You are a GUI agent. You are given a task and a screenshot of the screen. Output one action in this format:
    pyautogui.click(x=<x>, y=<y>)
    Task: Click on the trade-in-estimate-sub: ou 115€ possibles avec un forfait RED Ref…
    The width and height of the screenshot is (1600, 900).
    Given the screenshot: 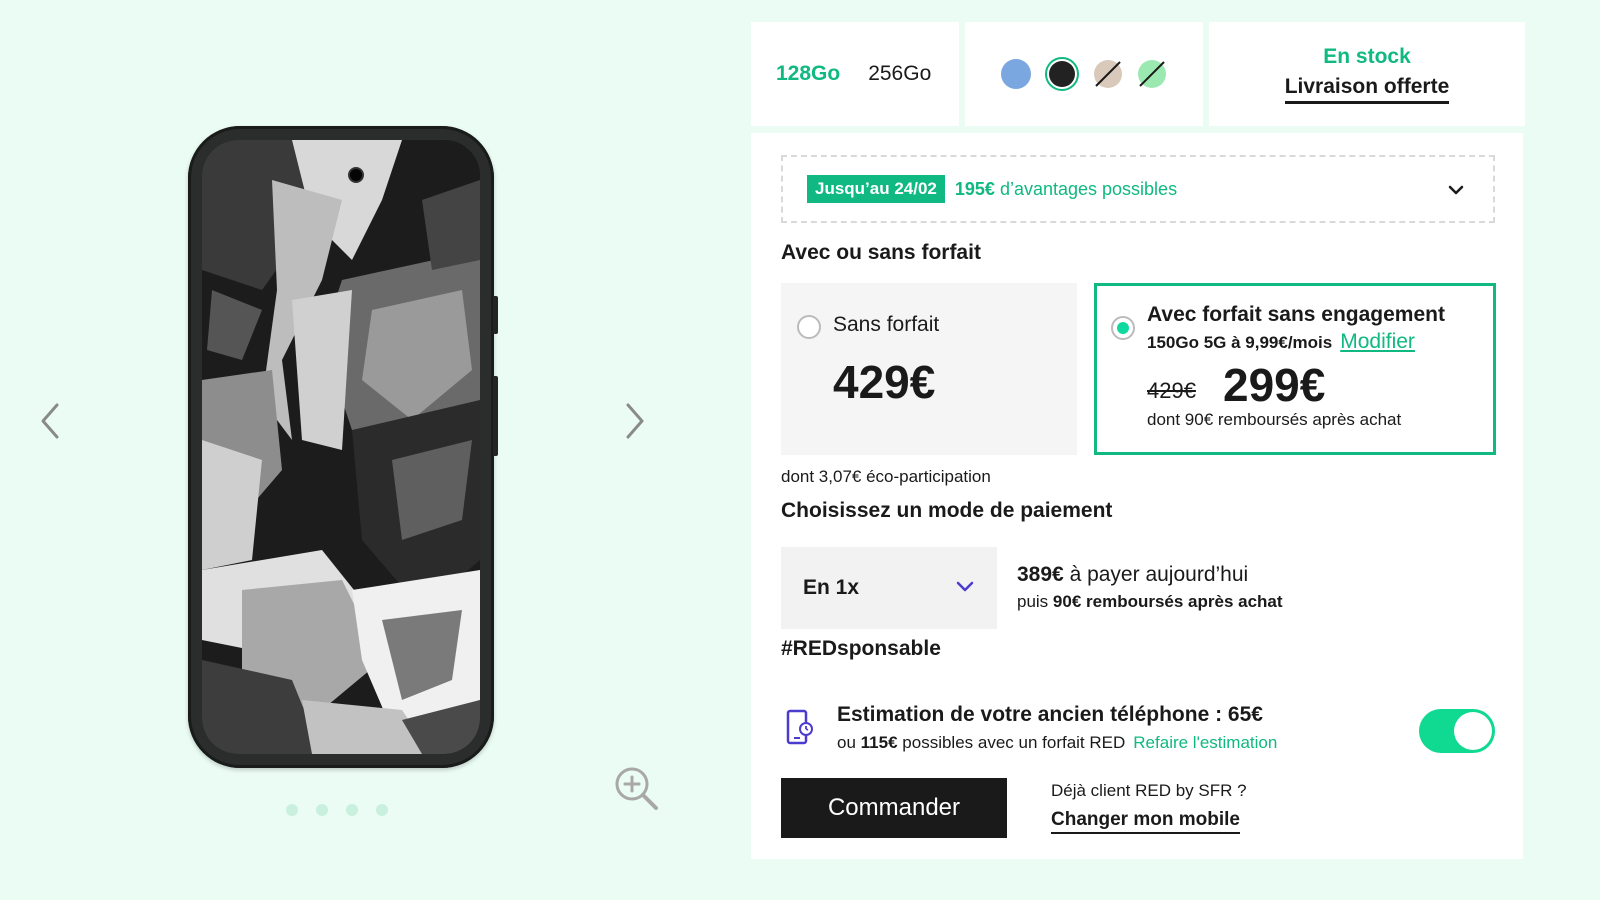 What is the action you would take?
    pyautogui.click(x=1057, y=743)
    